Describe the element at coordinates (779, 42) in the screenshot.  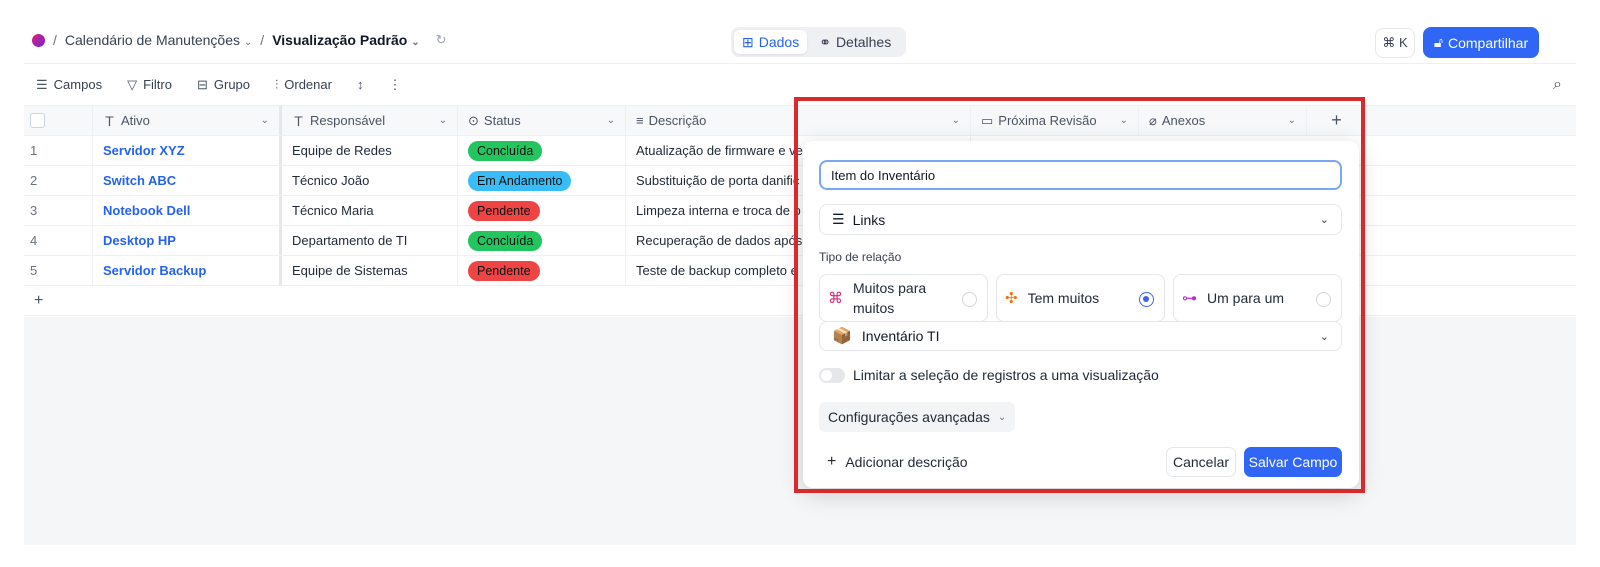
I see `tab-data-label: Dados` at that location.